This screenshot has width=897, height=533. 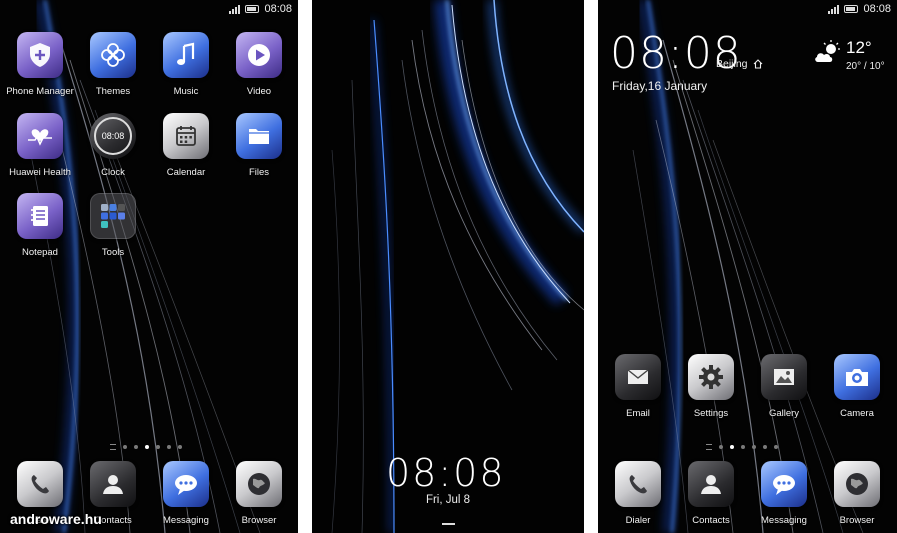 I want to click on weather-range: 20° / 10°, so click(x=865, y=66).